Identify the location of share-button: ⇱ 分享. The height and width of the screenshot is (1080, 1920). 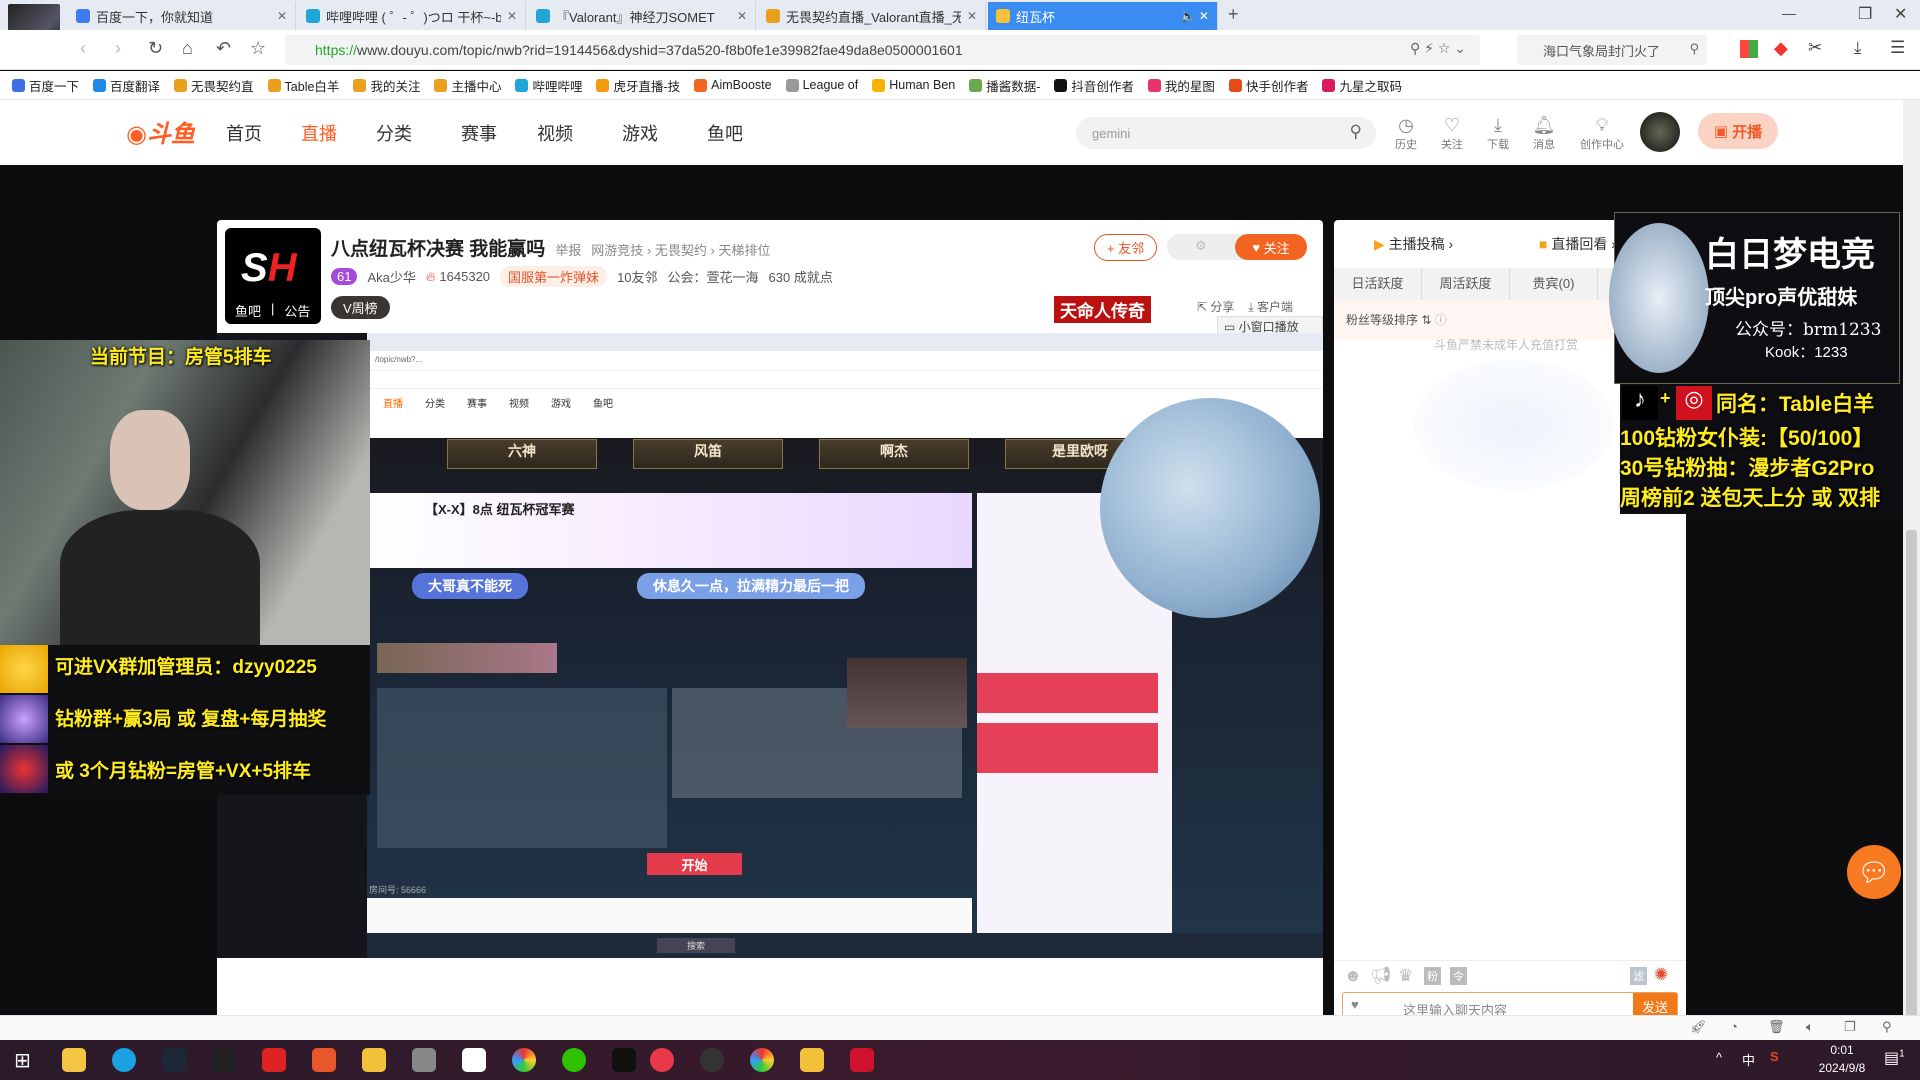
(1215, 306).